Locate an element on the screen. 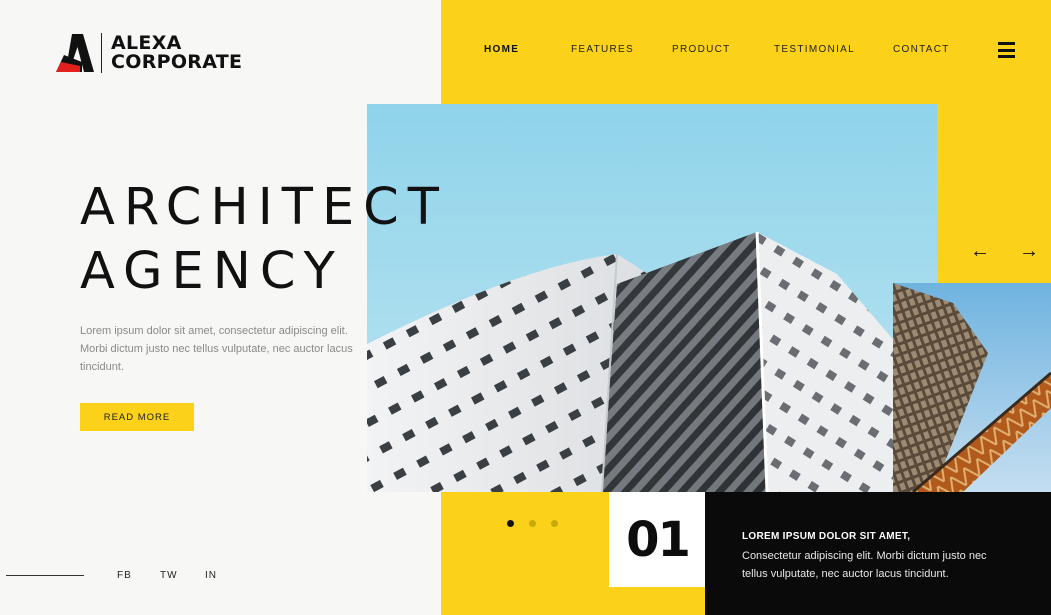 The image size is (1051, 615). social-divider is located at coordinates (45, 575).